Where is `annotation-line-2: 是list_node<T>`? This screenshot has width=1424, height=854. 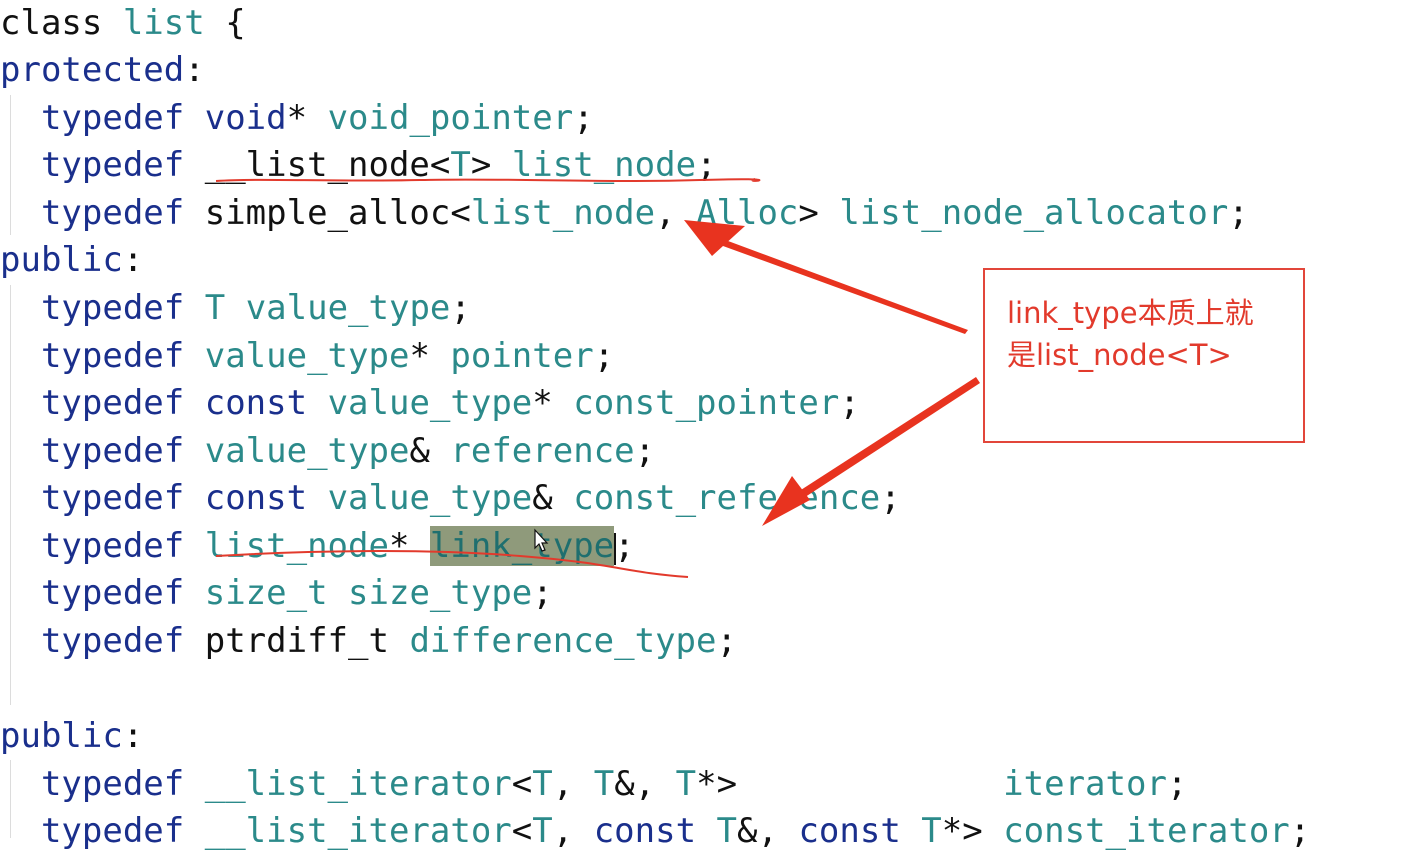 annotation-line-2: 是list_node<T> is located at coordinates (1119, 355).